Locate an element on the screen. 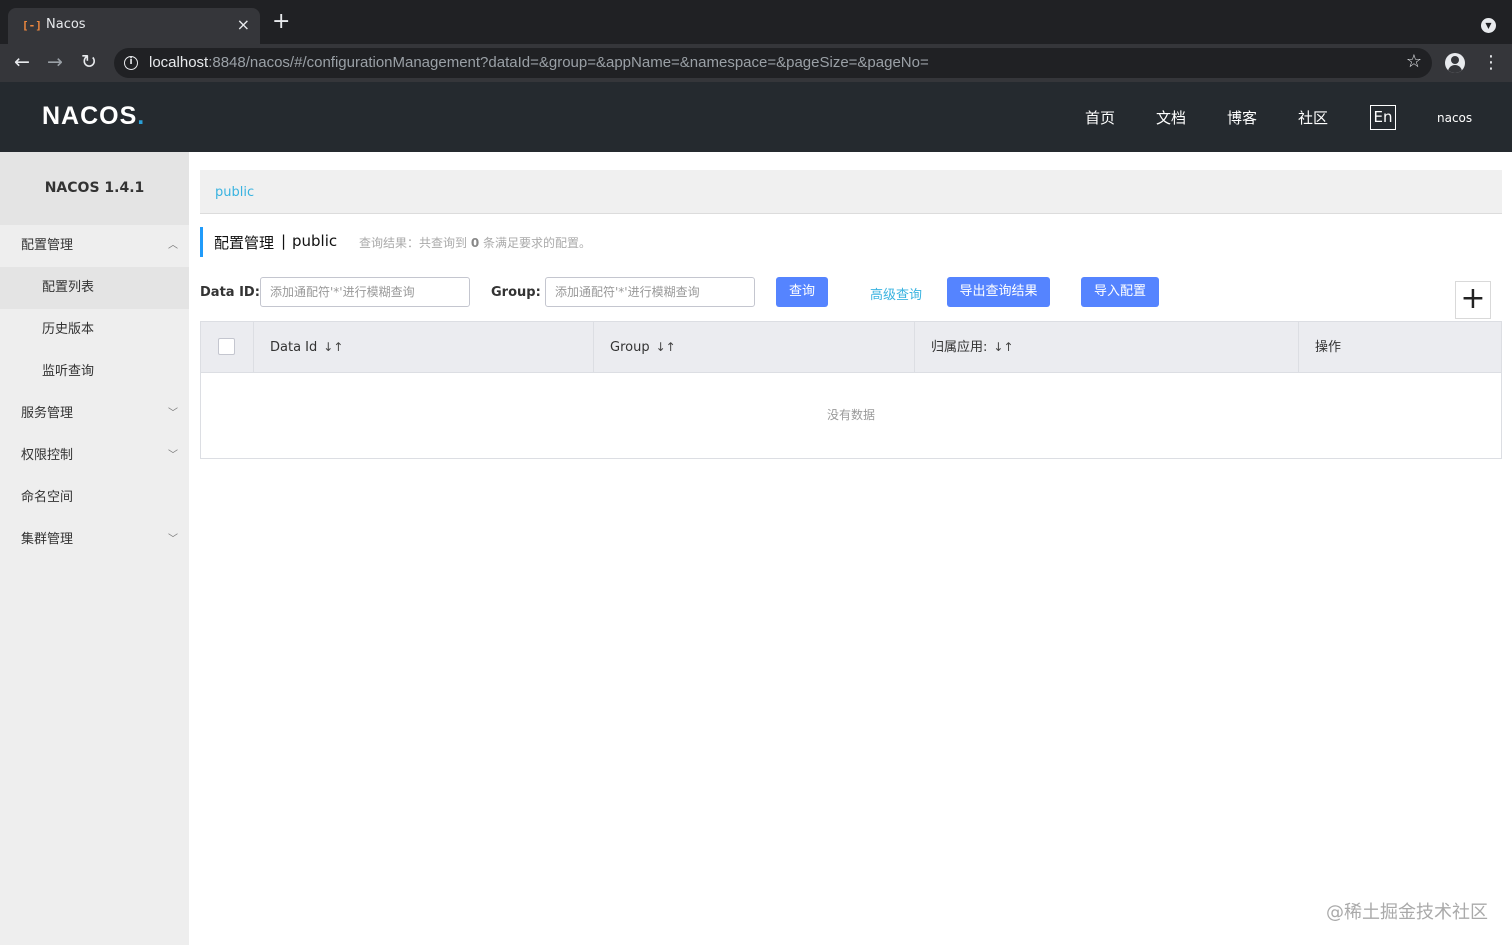  result-suffix: 条满足要求的配置。 is located at coordinates (537, 243).